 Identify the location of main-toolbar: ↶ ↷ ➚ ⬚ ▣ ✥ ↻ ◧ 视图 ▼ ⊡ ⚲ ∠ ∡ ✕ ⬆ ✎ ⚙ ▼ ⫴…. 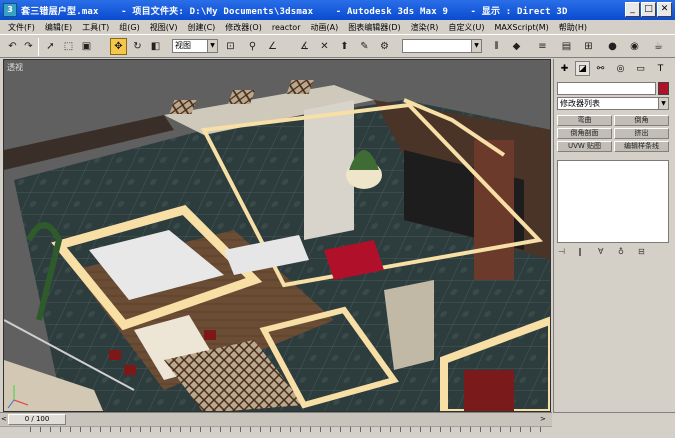
(337, 46).